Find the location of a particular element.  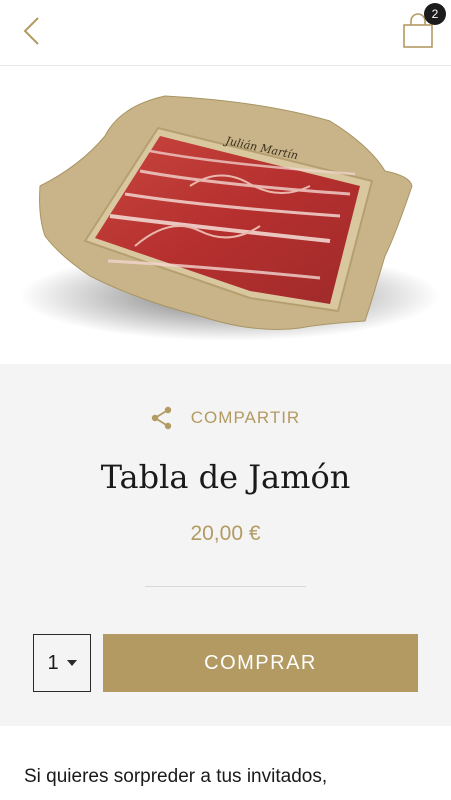

quantity-select: 1 is located at coordinates (62, 663).